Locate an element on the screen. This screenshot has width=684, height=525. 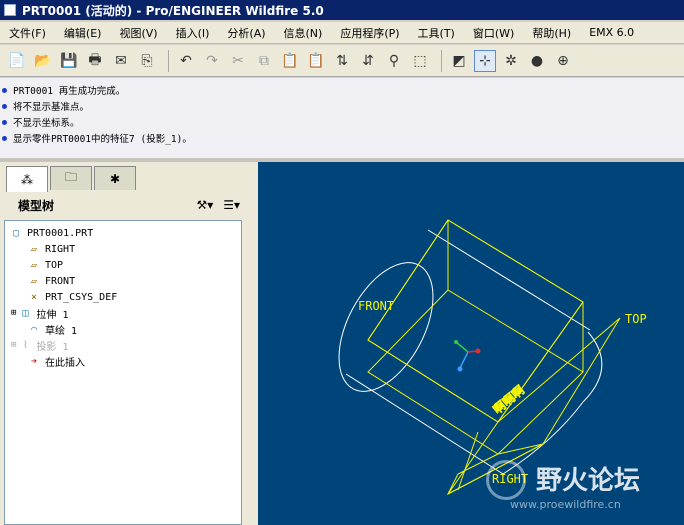
tree-node-right: ▱ RIGHT is located at coordinates (51, 249).